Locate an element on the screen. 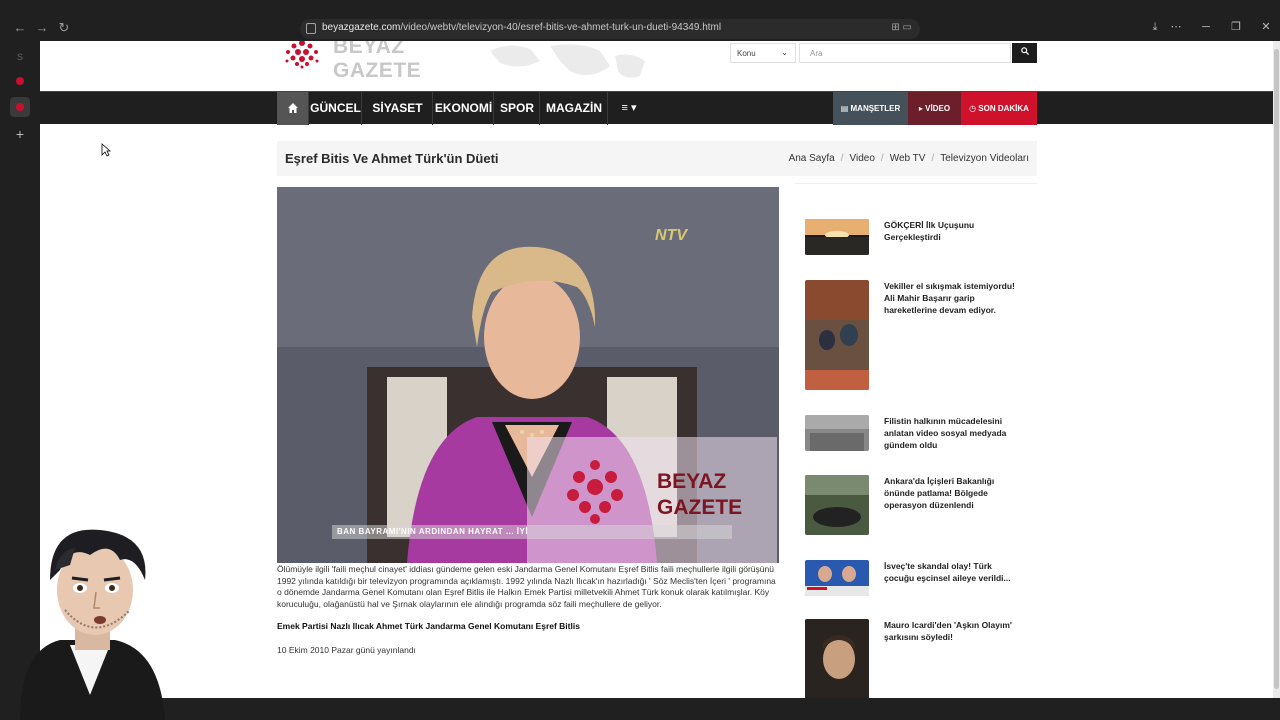 The image size is (1280, 720). tab-icon-red is located at coordinates (20, 81).